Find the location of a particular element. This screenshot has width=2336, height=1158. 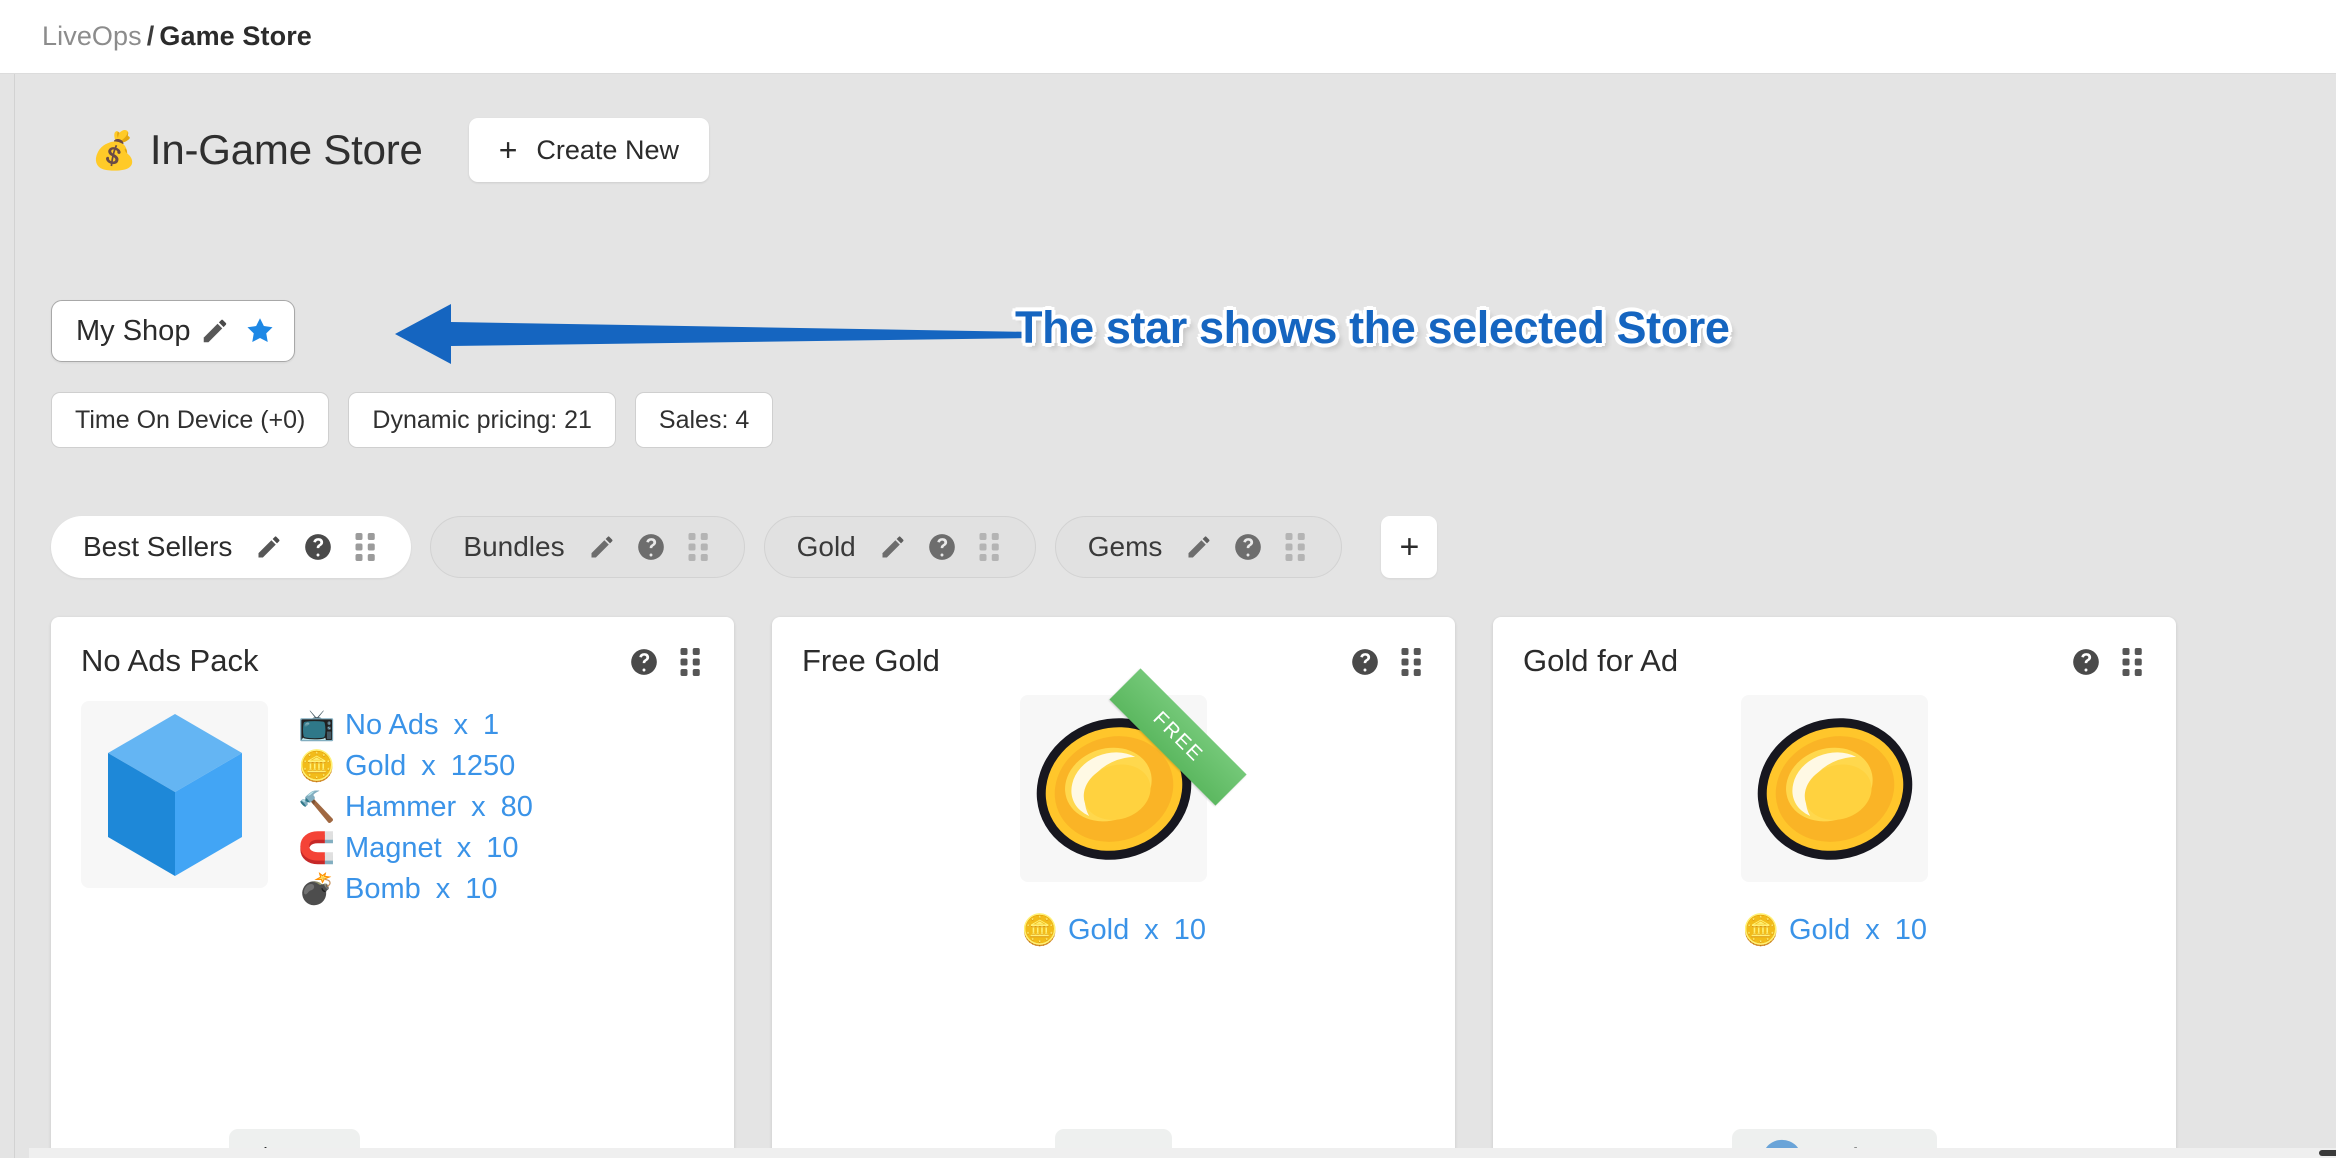

card-header: No Ads Pack is located at coordinates (392, 661).